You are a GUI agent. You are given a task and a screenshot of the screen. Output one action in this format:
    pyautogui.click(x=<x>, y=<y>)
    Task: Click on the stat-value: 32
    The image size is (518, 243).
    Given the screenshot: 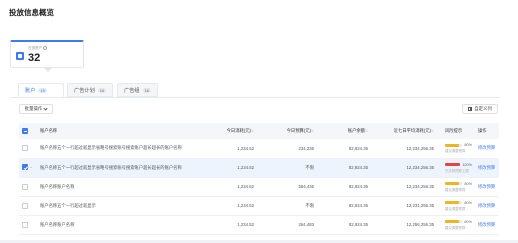 What is the action you would take?
    pyautogui.click(x=34, y=58)
    